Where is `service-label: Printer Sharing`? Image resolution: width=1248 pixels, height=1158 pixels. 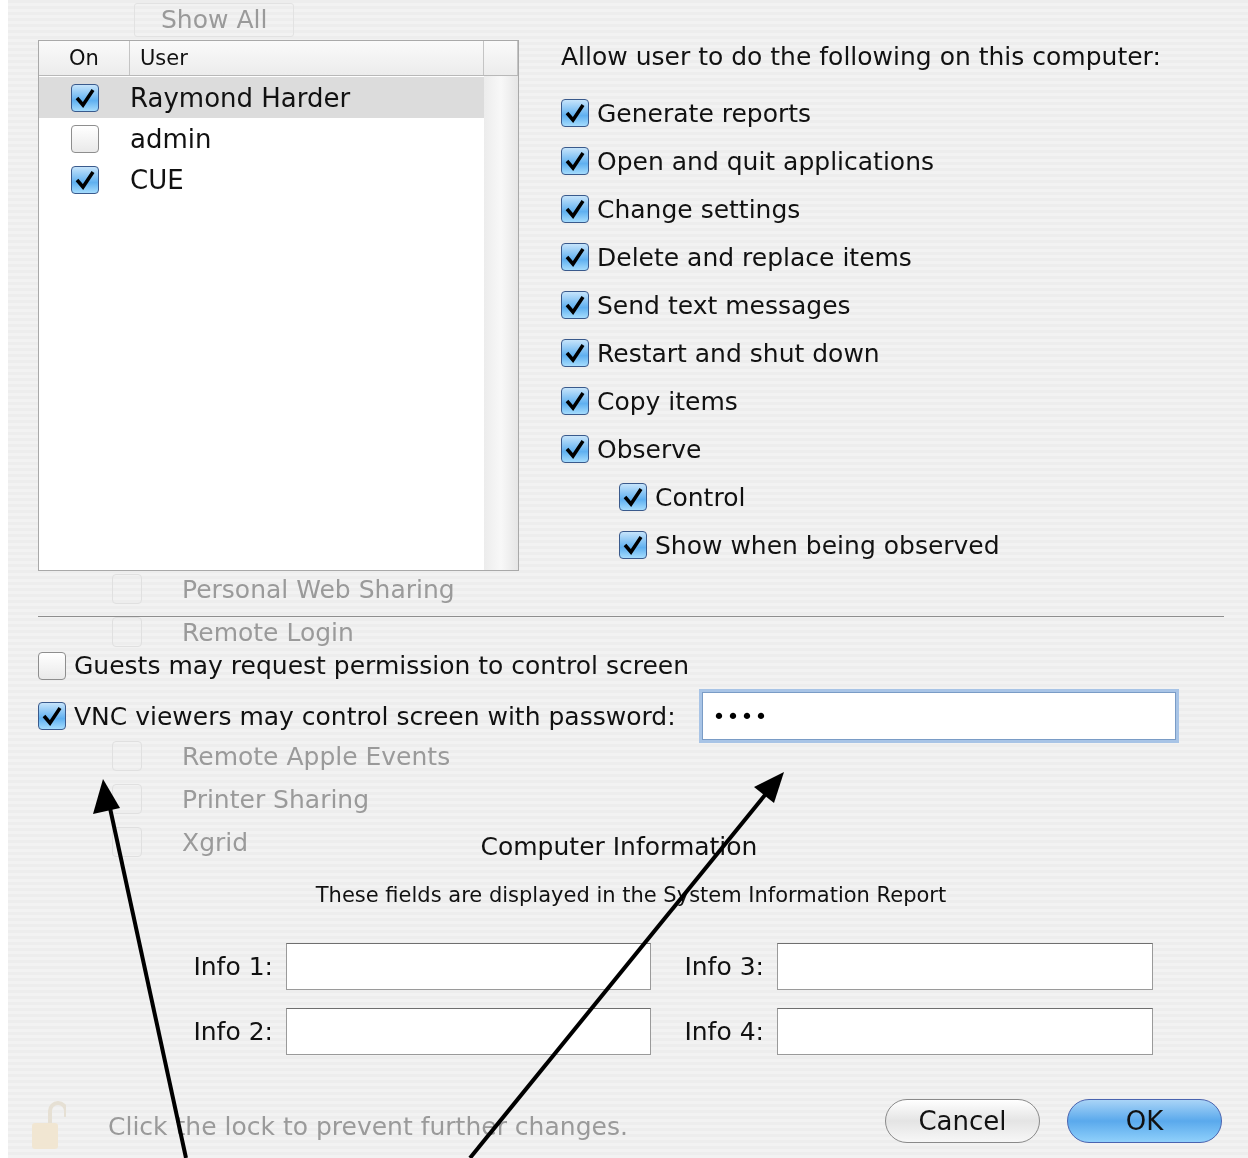
service-label: Printer Sharing is located at coordinates (276, 799).